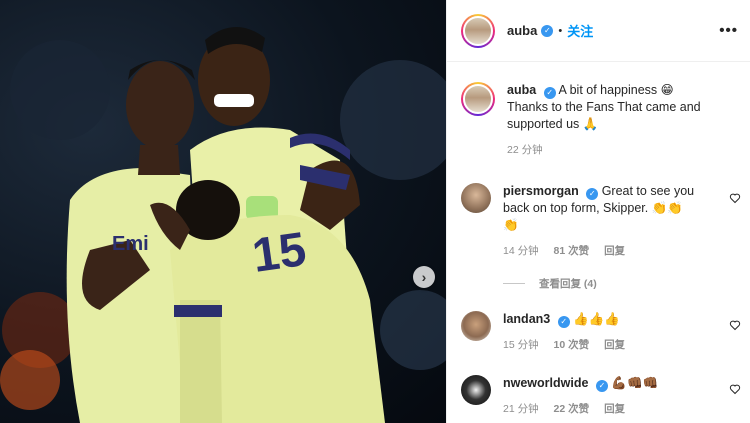 This screenshot has height=423, width=750. Describe the element at coordinates (511, 225) in the screenshot. I see `comment-text-line3: 👏` at that location.